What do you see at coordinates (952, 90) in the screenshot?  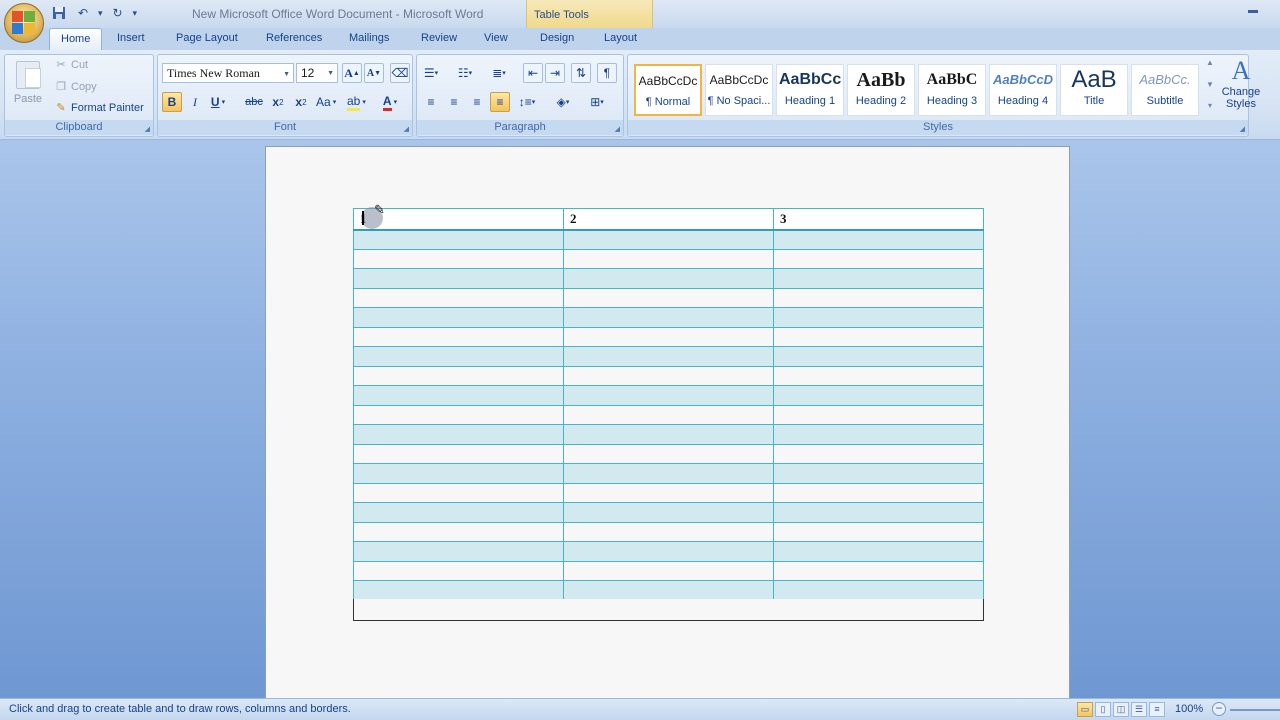 I see `style-heading-3: AaBbC Heading 3` at bounding box center [952, 90].